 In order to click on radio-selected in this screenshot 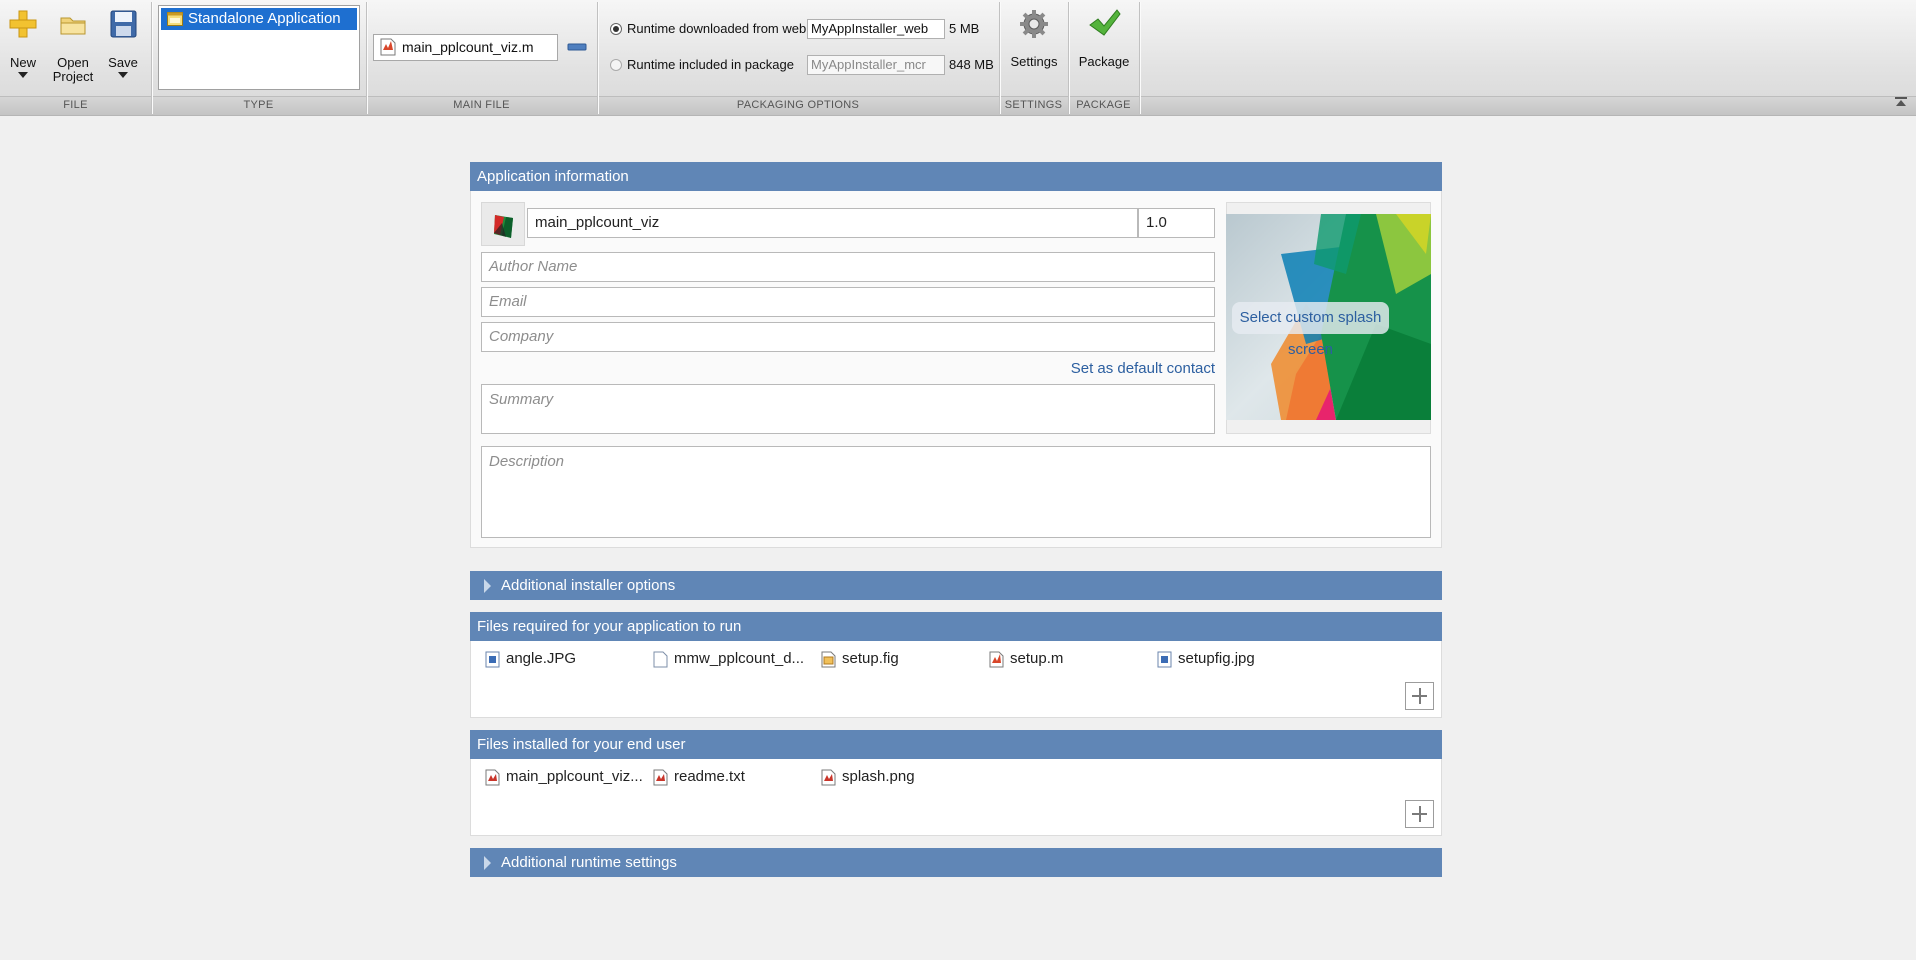, I will do `click(616, 29)`.